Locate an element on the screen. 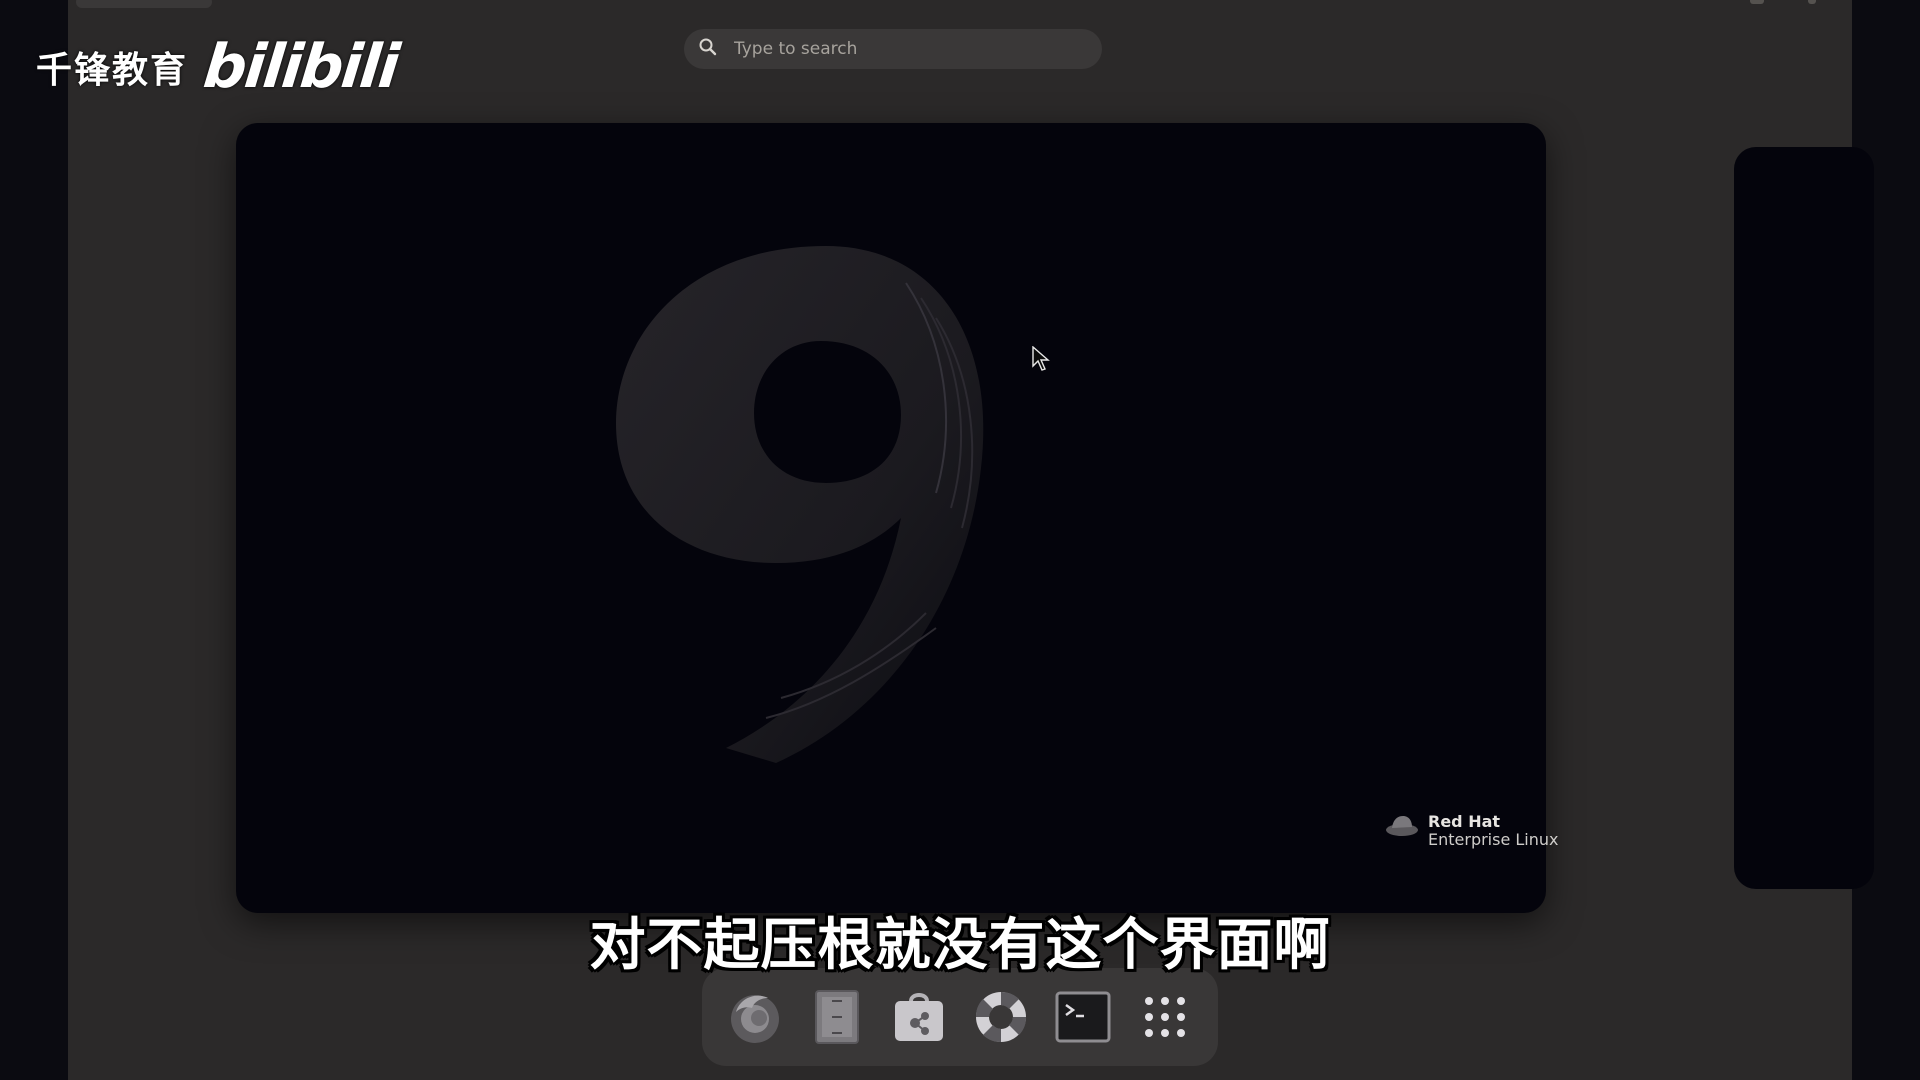 Image resolution: width=1920 pixels, height=1080 pixels. search-input is located at coordinates (899, 49).